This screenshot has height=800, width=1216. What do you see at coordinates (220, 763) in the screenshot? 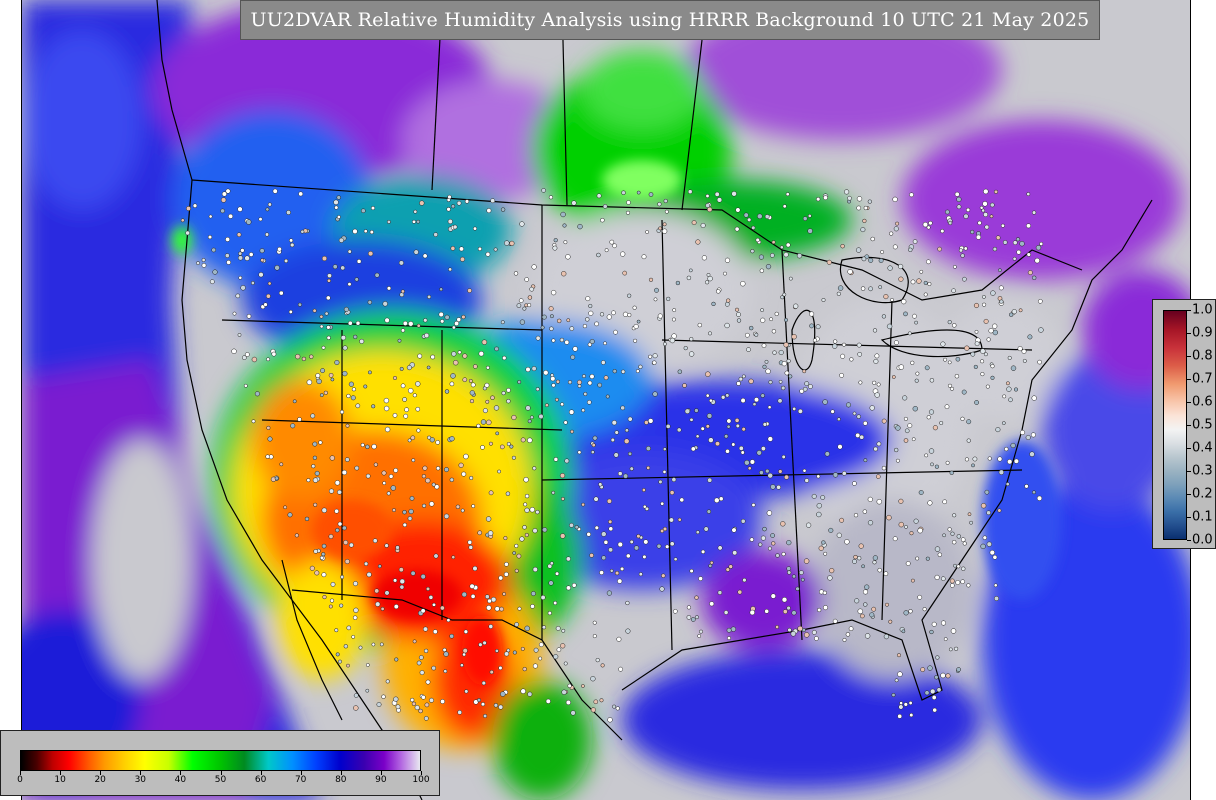
I see `rh-percent-colorbar: 0 10 20 30 40 50 60 70 80 90 100` at bounding box center [220, 763].